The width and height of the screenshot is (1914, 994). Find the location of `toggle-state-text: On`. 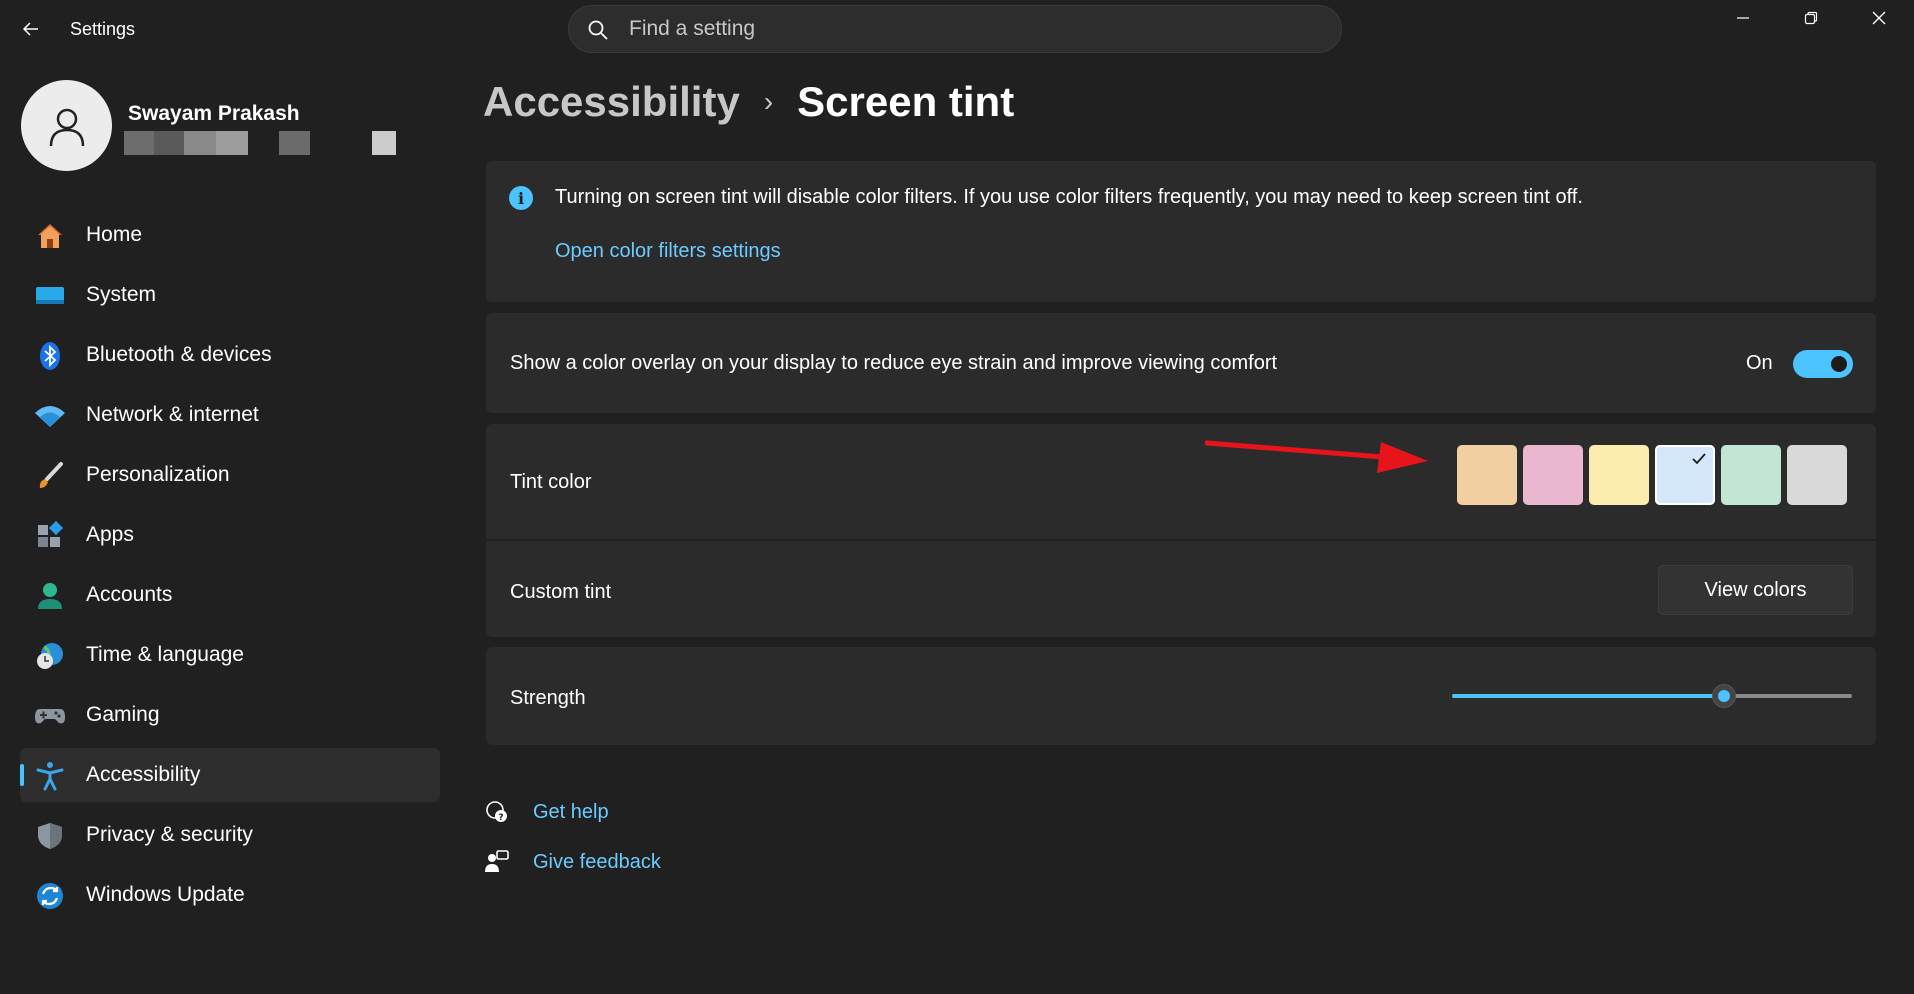

toggle-state-text: On is located at coordinates (1759, 363).